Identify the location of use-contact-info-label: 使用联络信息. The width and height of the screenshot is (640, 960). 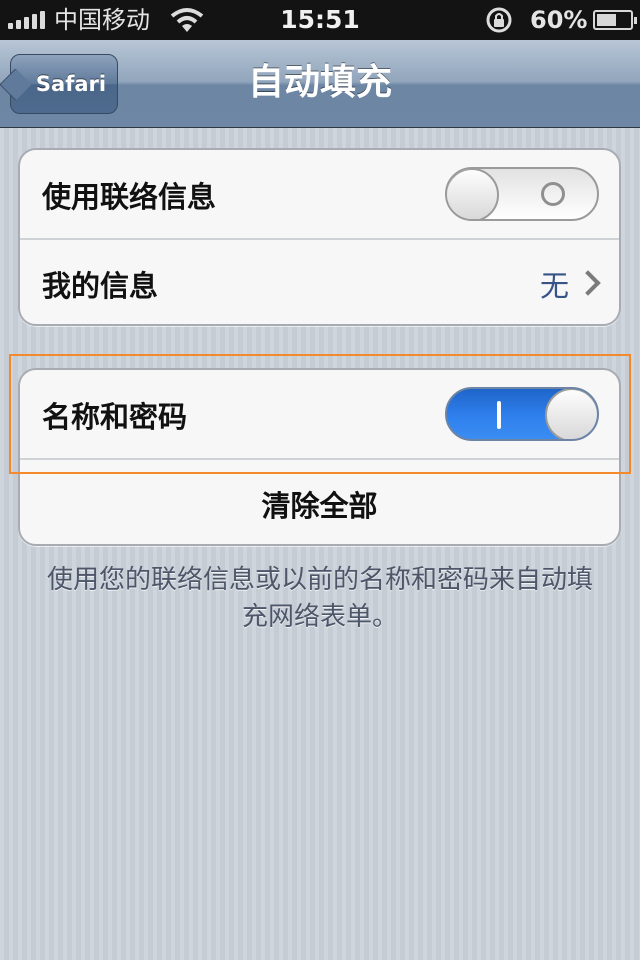
(129, 197).